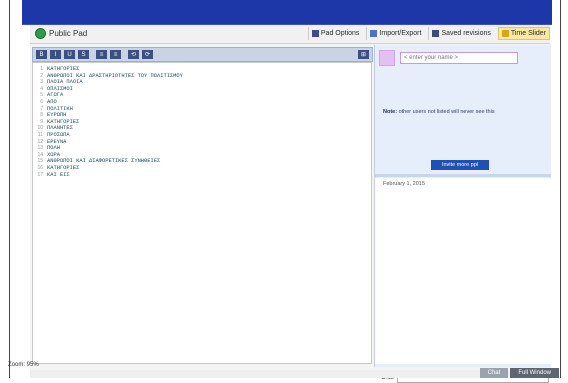 This screenshot has width=568, height=383. What do you see at coordinates (340, 33) in the screenshot?
I see `pad-options-label: Pad Options` at bounding box center [340, 33].